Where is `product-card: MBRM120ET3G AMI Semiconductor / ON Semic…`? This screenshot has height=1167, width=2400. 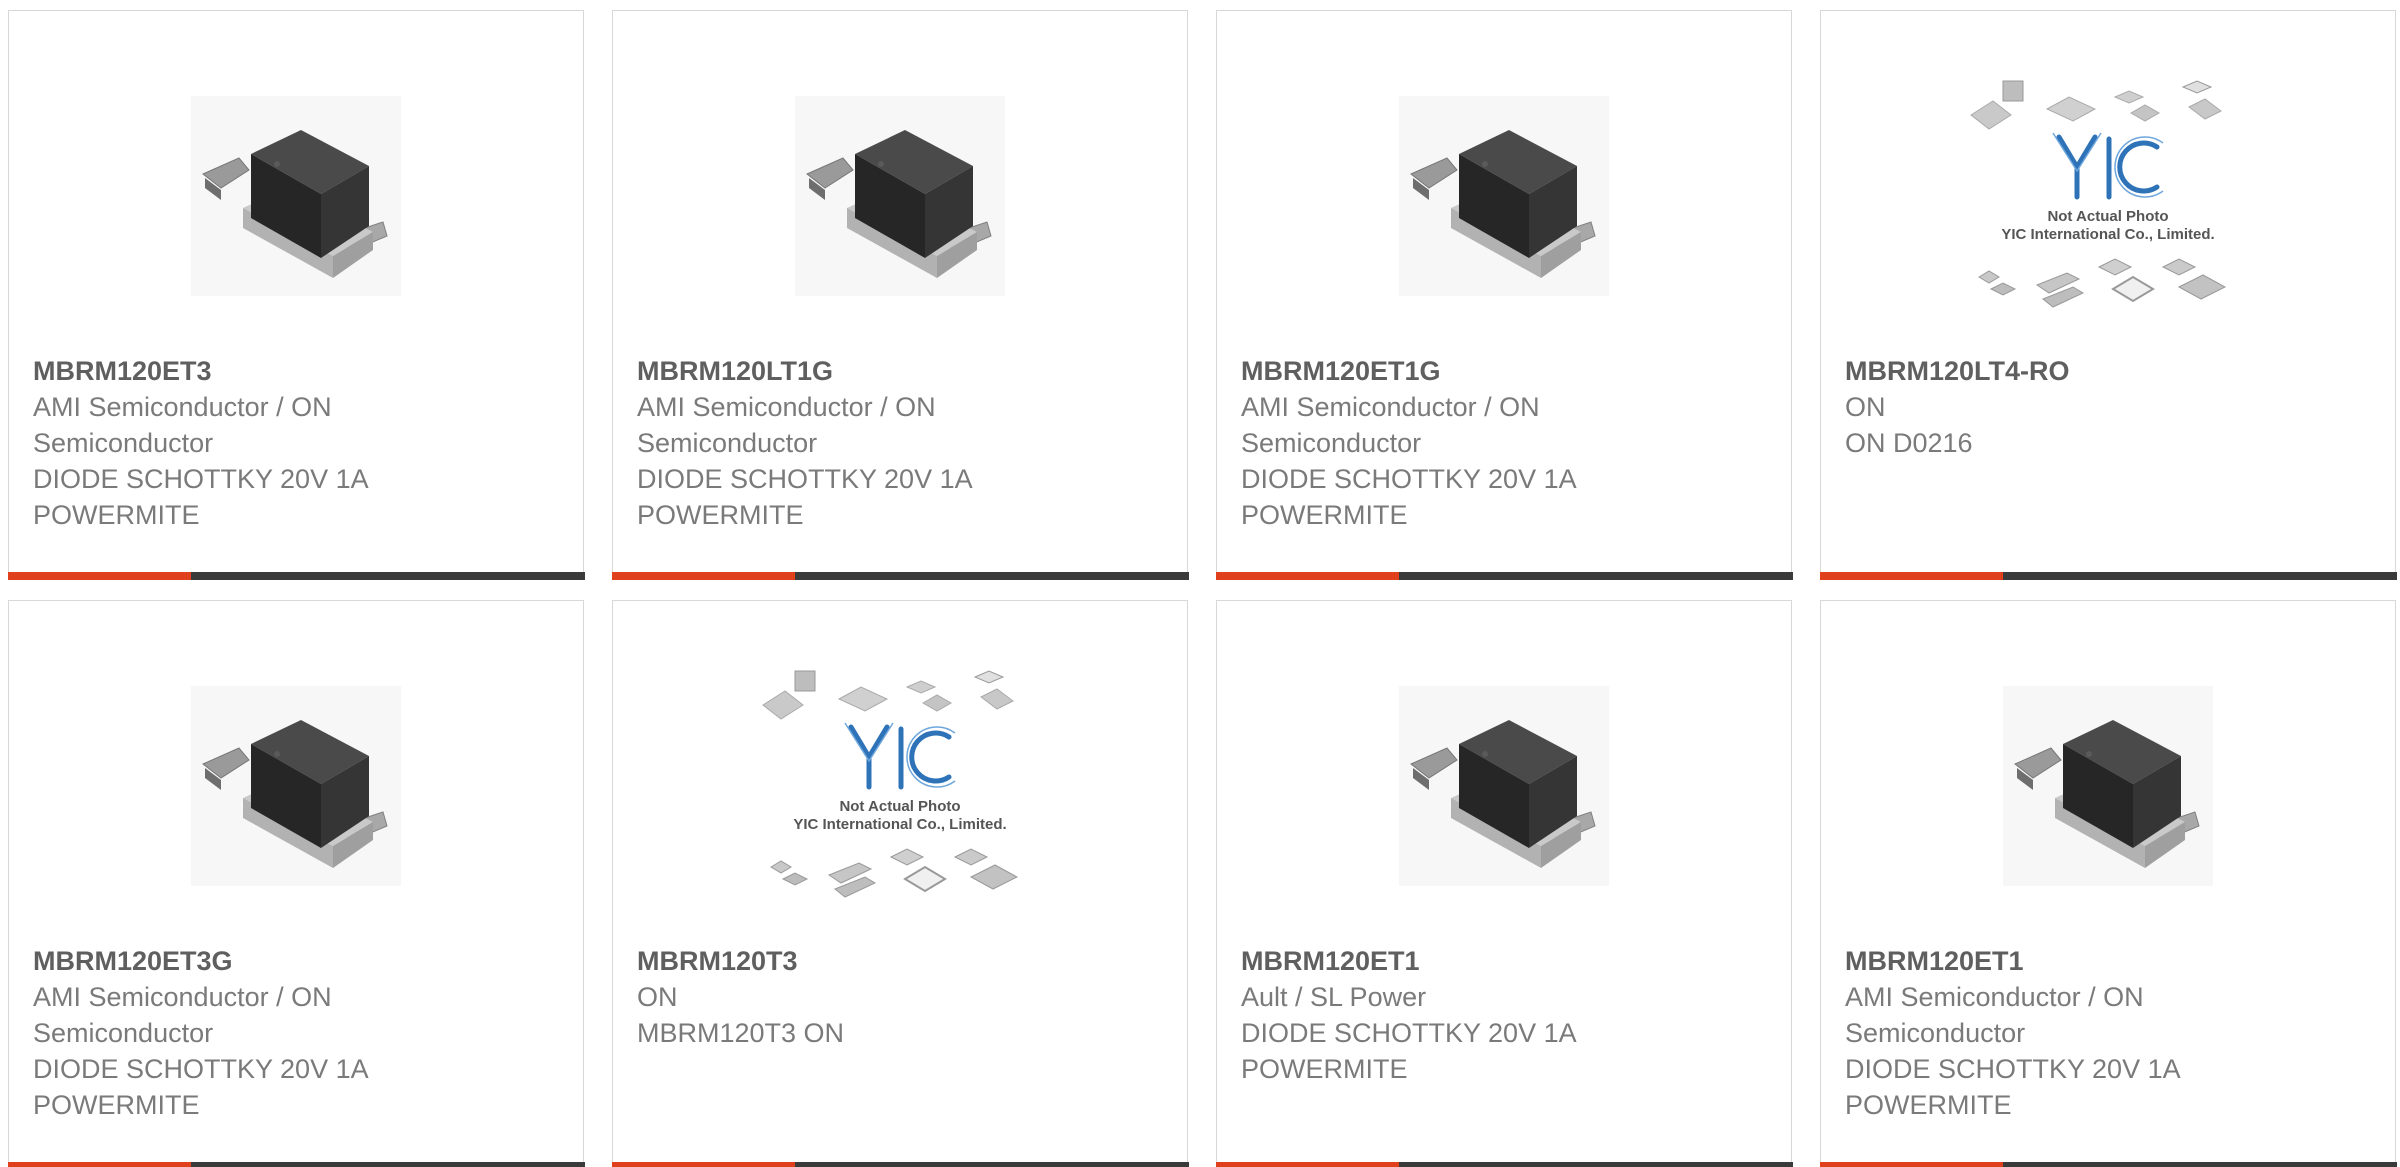
product-card: MBRM120ET3G AMI Semiconductor / ON Semic… is located at coordinates (296, 883).